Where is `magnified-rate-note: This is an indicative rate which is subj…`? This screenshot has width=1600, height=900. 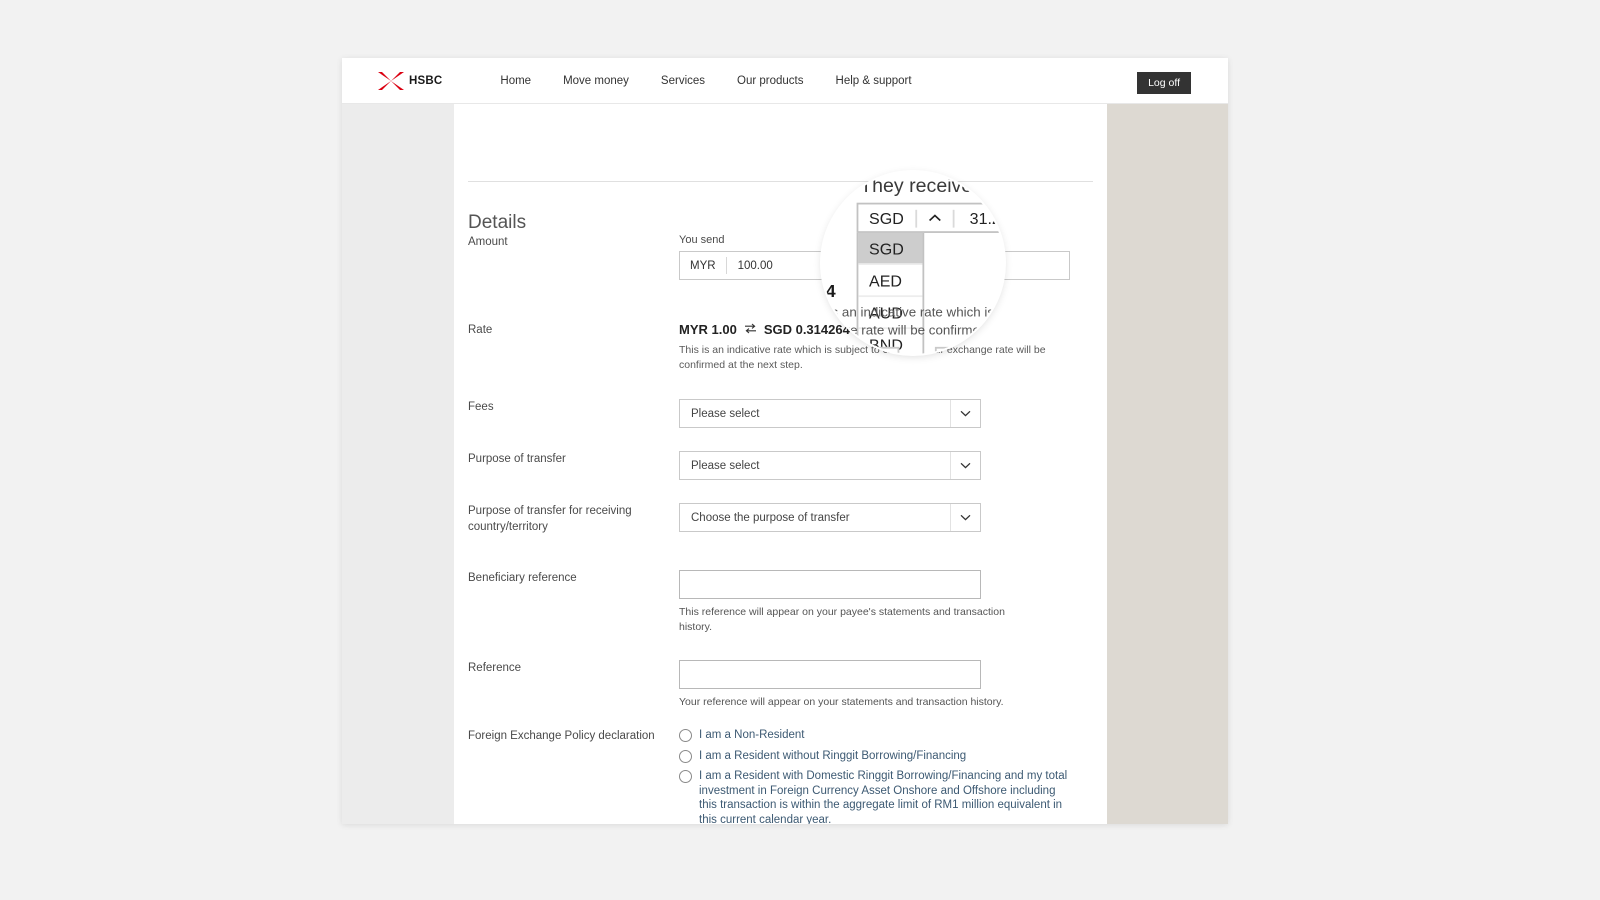 magnified-rate-note: This is an indicative rate which is subj… is located at coordinates (913, 321).